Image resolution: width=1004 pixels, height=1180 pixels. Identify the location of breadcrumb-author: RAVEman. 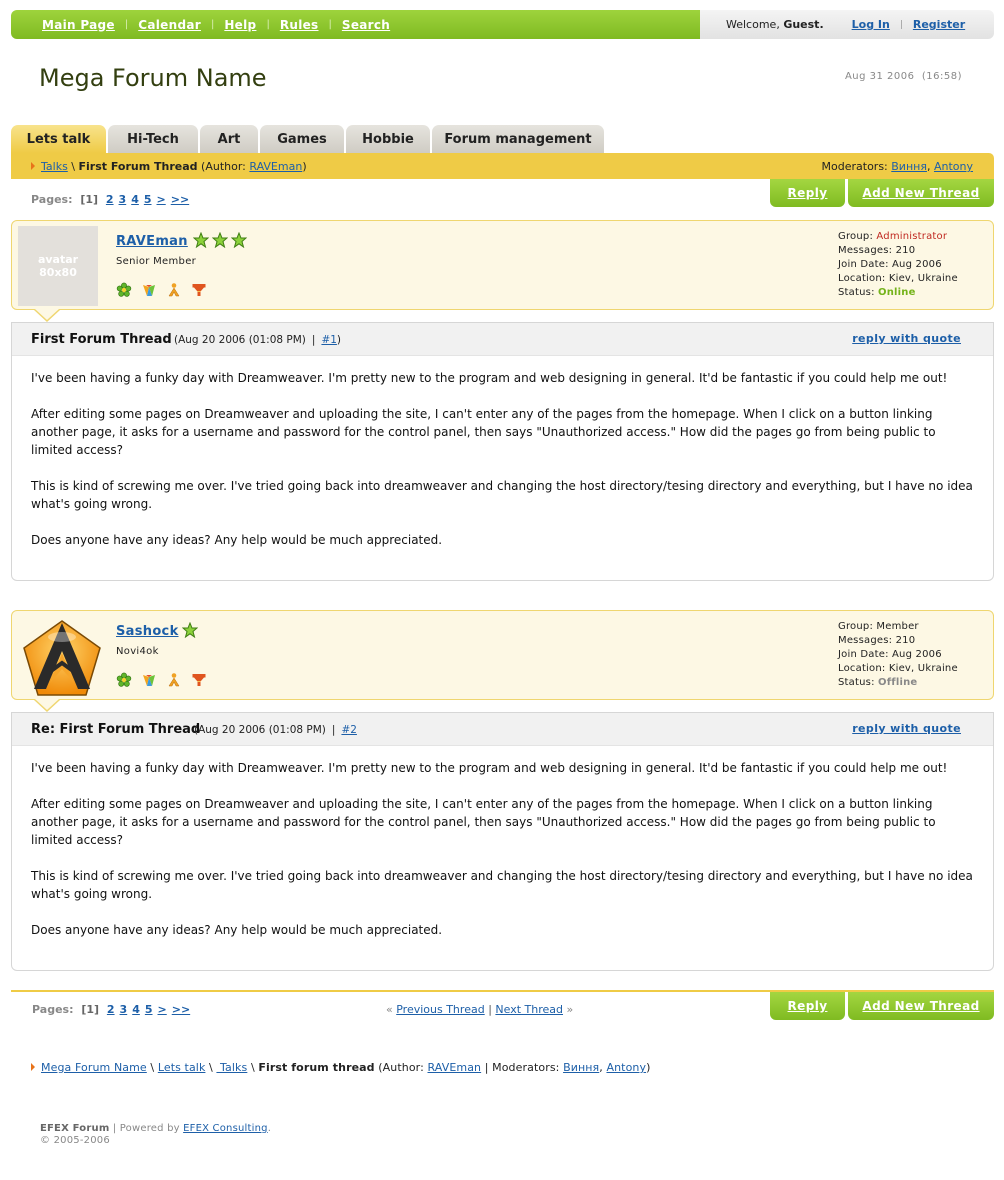
(275, 166).